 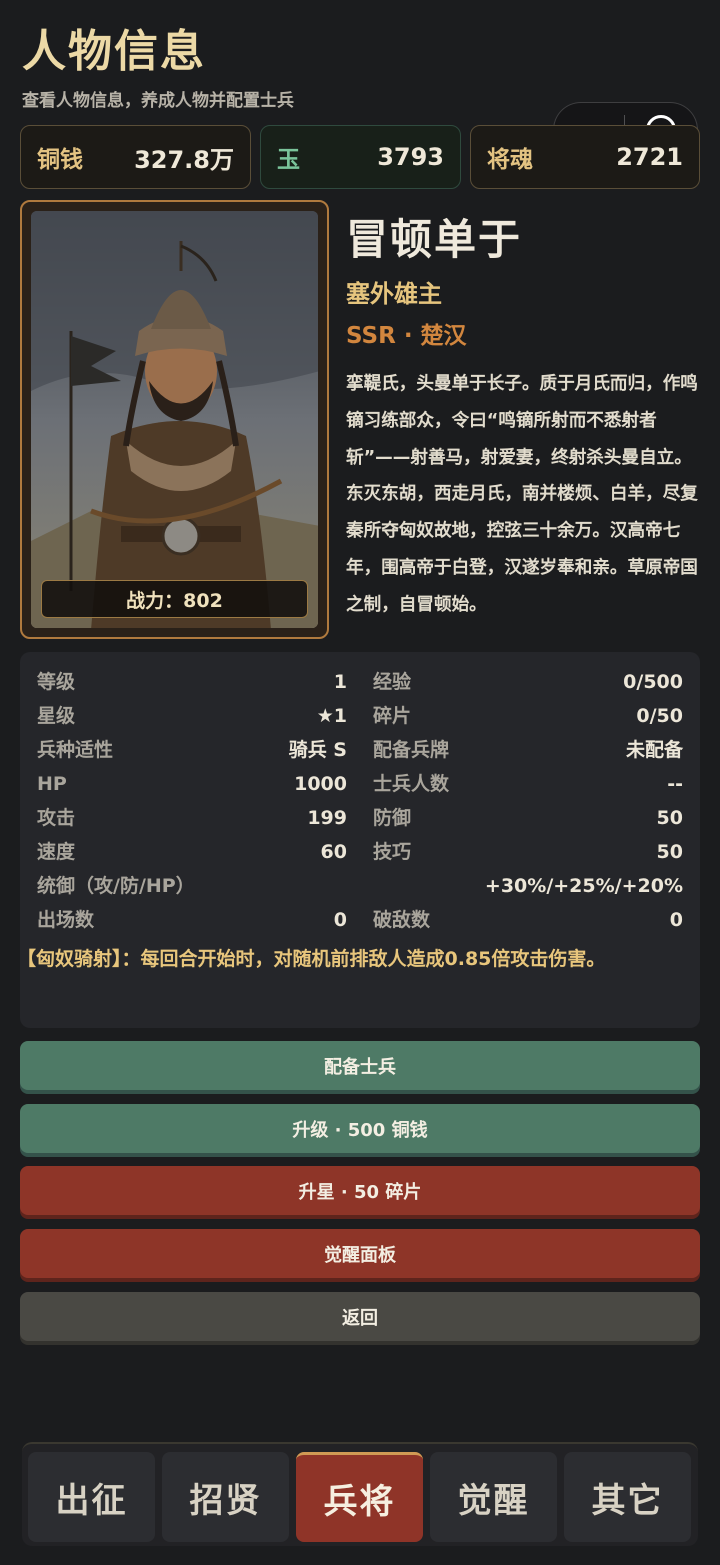 I want to click on stat-row: 兵种适性 骑兵 S 配备兵牌 未配备, so click(x=360, y=750).